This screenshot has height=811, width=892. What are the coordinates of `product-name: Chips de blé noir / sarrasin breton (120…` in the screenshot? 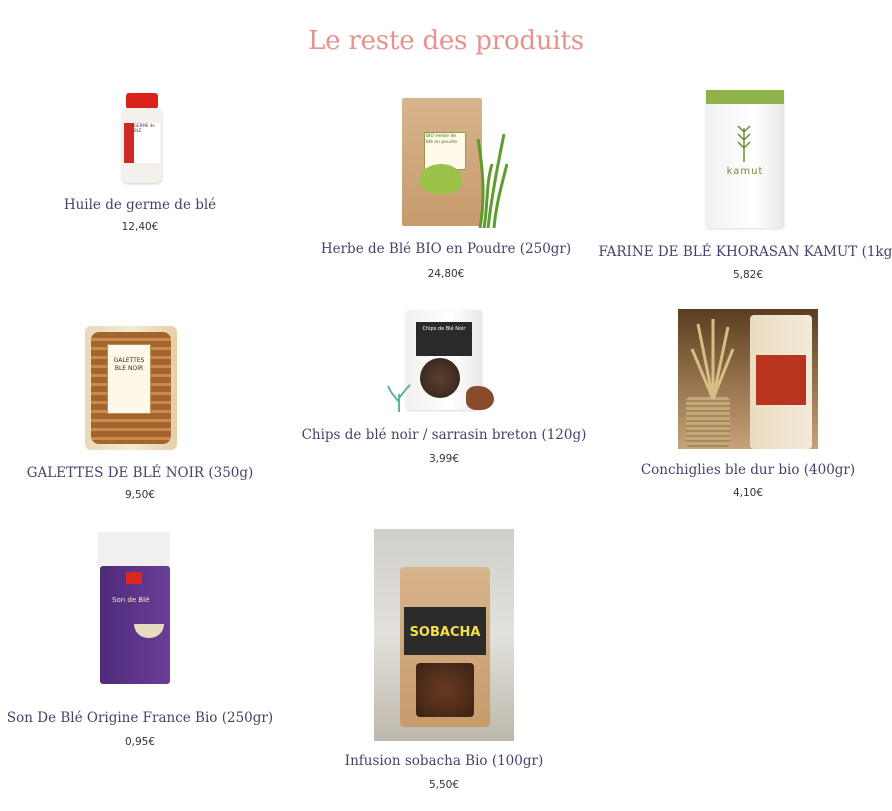 It's located at (444, 435).